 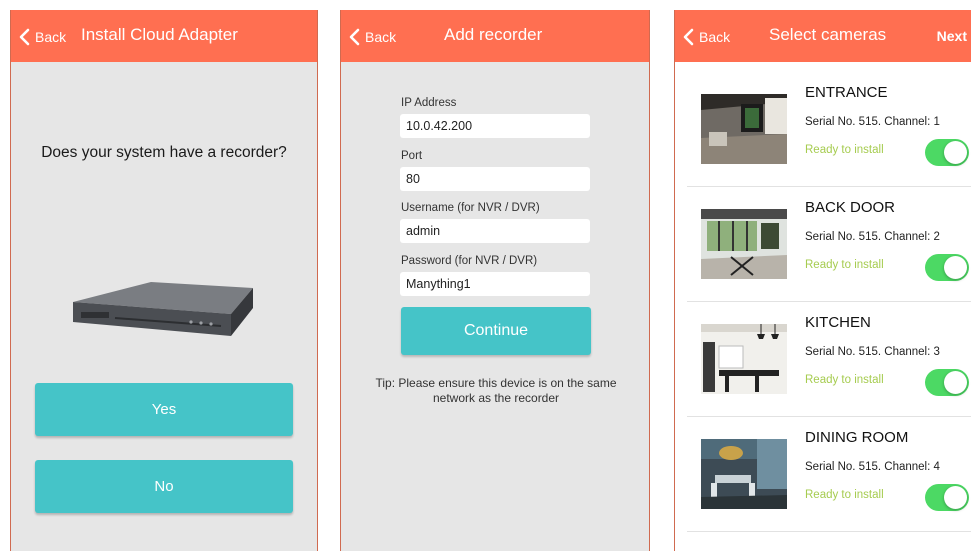 I want to click on username-input, so click(x=495, y=231).